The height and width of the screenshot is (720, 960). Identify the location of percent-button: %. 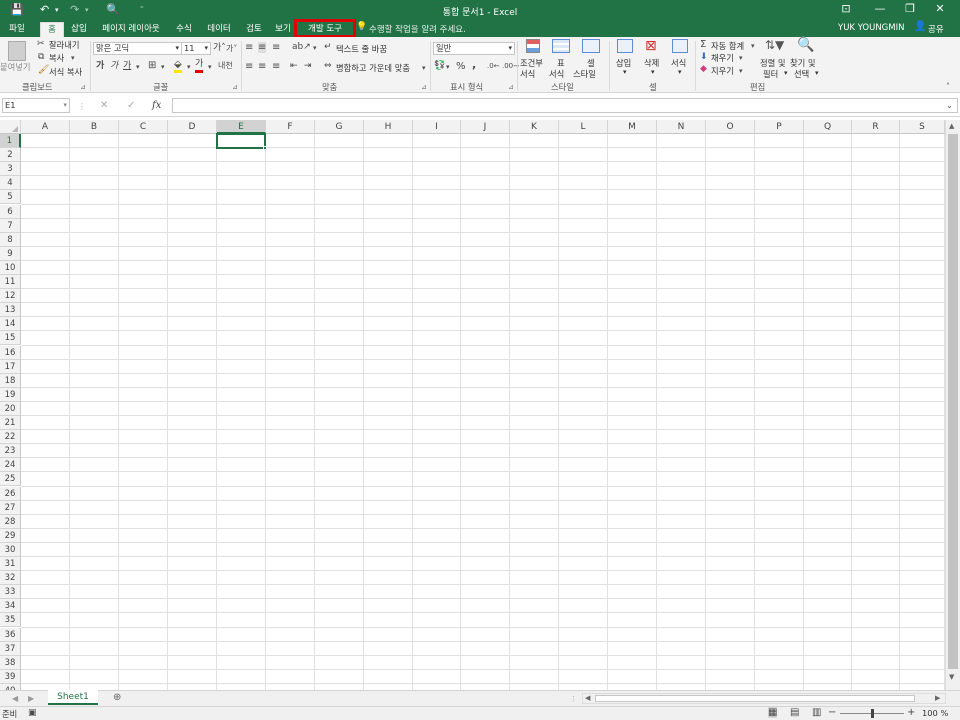
(461, 66).